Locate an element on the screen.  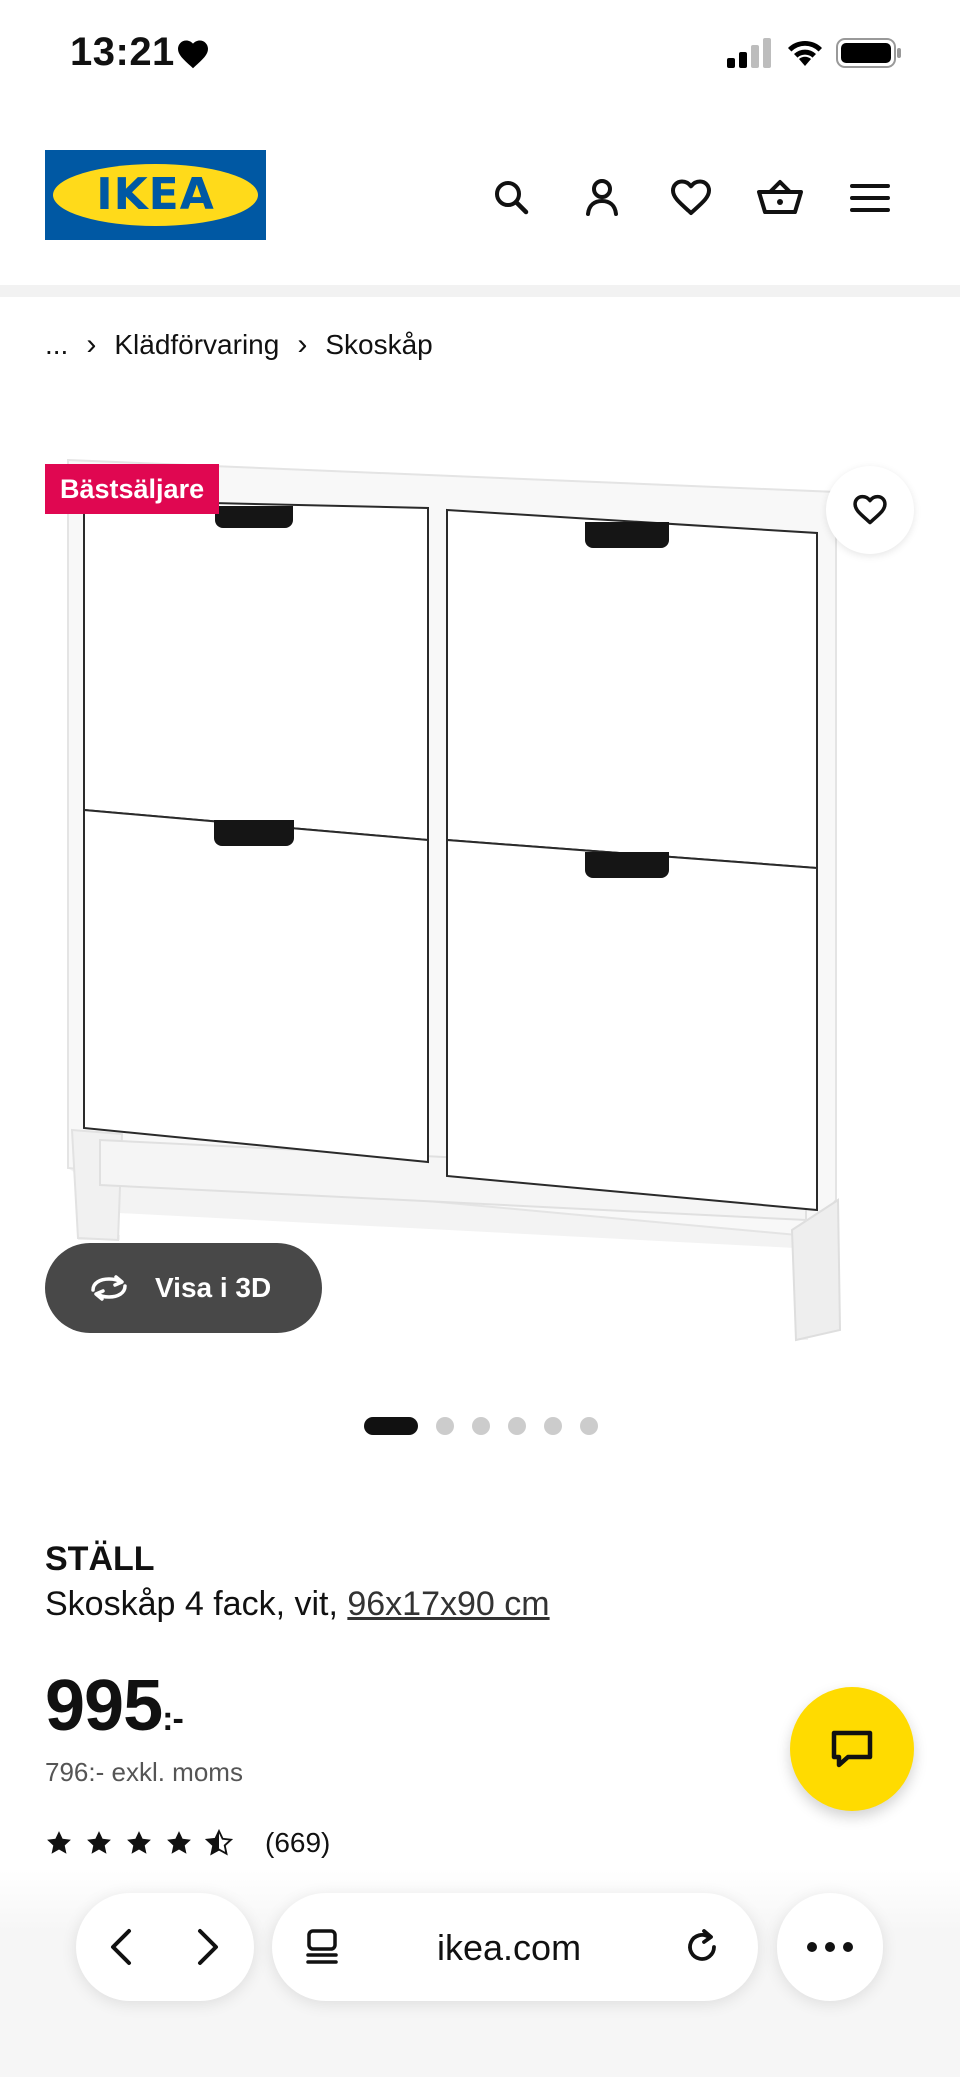
view-in-3d-button: Visa i 3D is located at coordinates (183, 1288).